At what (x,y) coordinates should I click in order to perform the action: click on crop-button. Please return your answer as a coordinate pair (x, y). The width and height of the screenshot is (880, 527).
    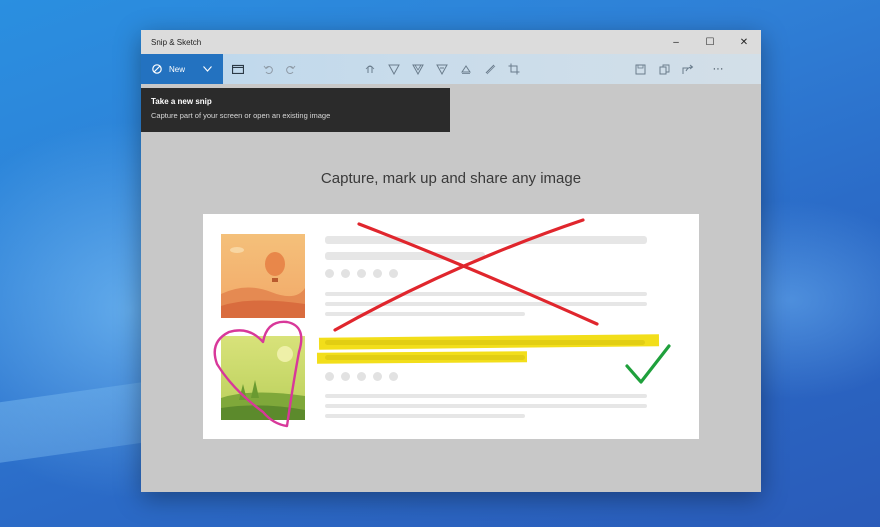
    Looking at the image, I should click on (514, 69).